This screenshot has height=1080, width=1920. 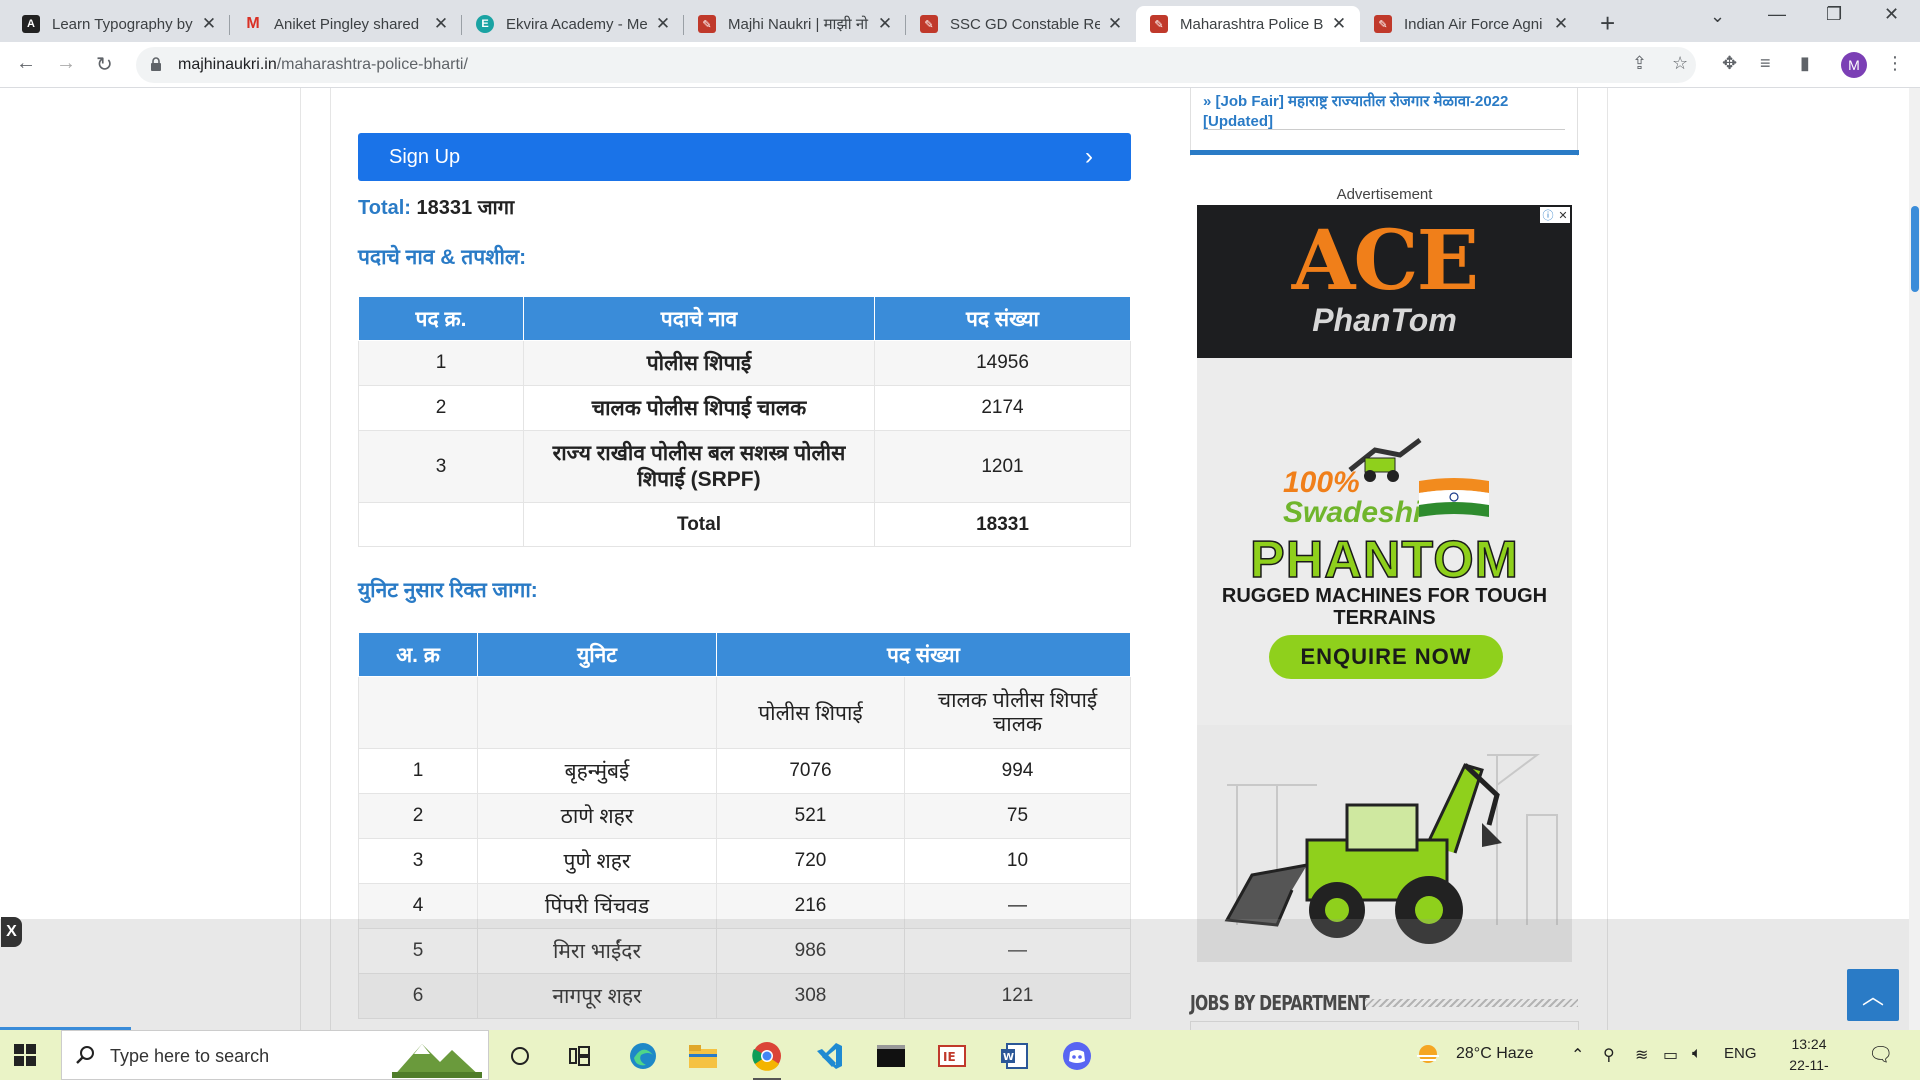 I want to click on windows-start-icon, so click(x=25, y=1055).